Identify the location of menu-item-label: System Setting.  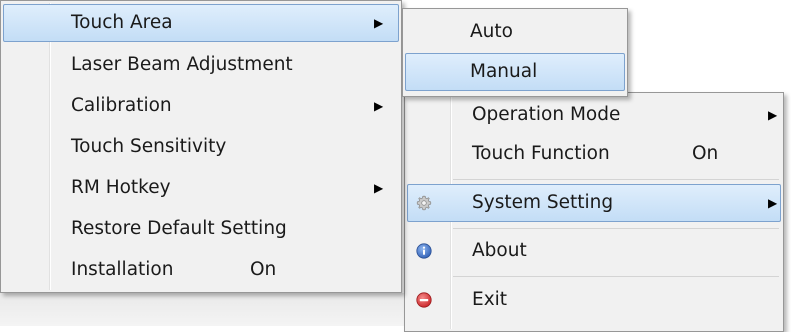
(543, 202).